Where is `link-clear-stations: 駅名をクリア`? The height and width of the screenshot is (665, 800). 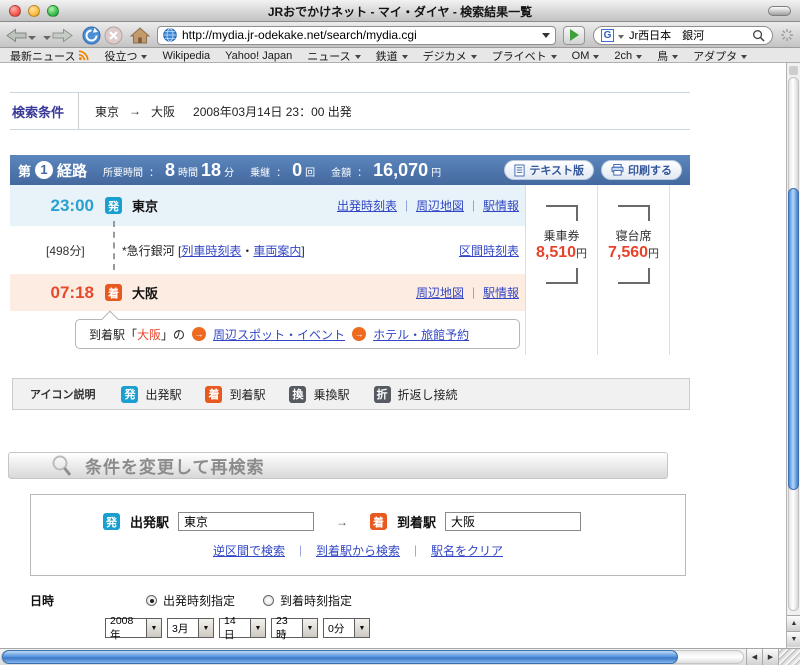
link-clear-stations: 駅名をクリア is located at coordinates (467, 550).